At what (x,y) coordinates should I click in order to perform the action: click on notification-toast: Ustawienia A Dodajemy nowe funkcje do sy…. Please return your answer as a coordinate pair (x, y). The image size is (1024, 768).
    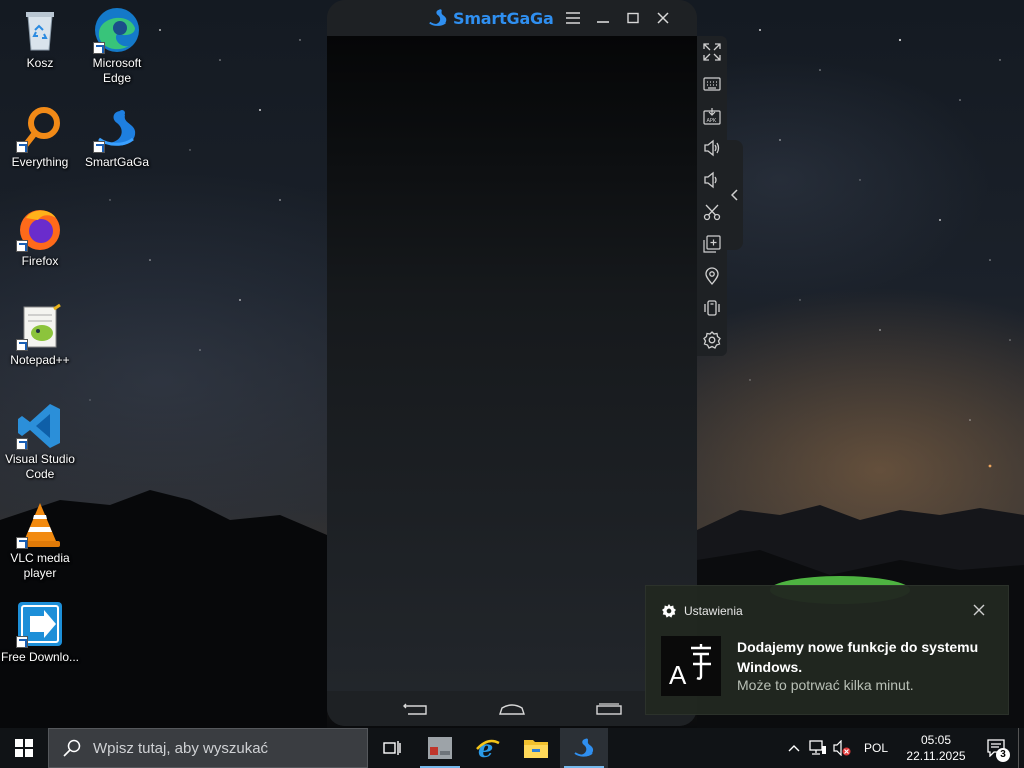
    Looking at the image, I should click on (827, 650).